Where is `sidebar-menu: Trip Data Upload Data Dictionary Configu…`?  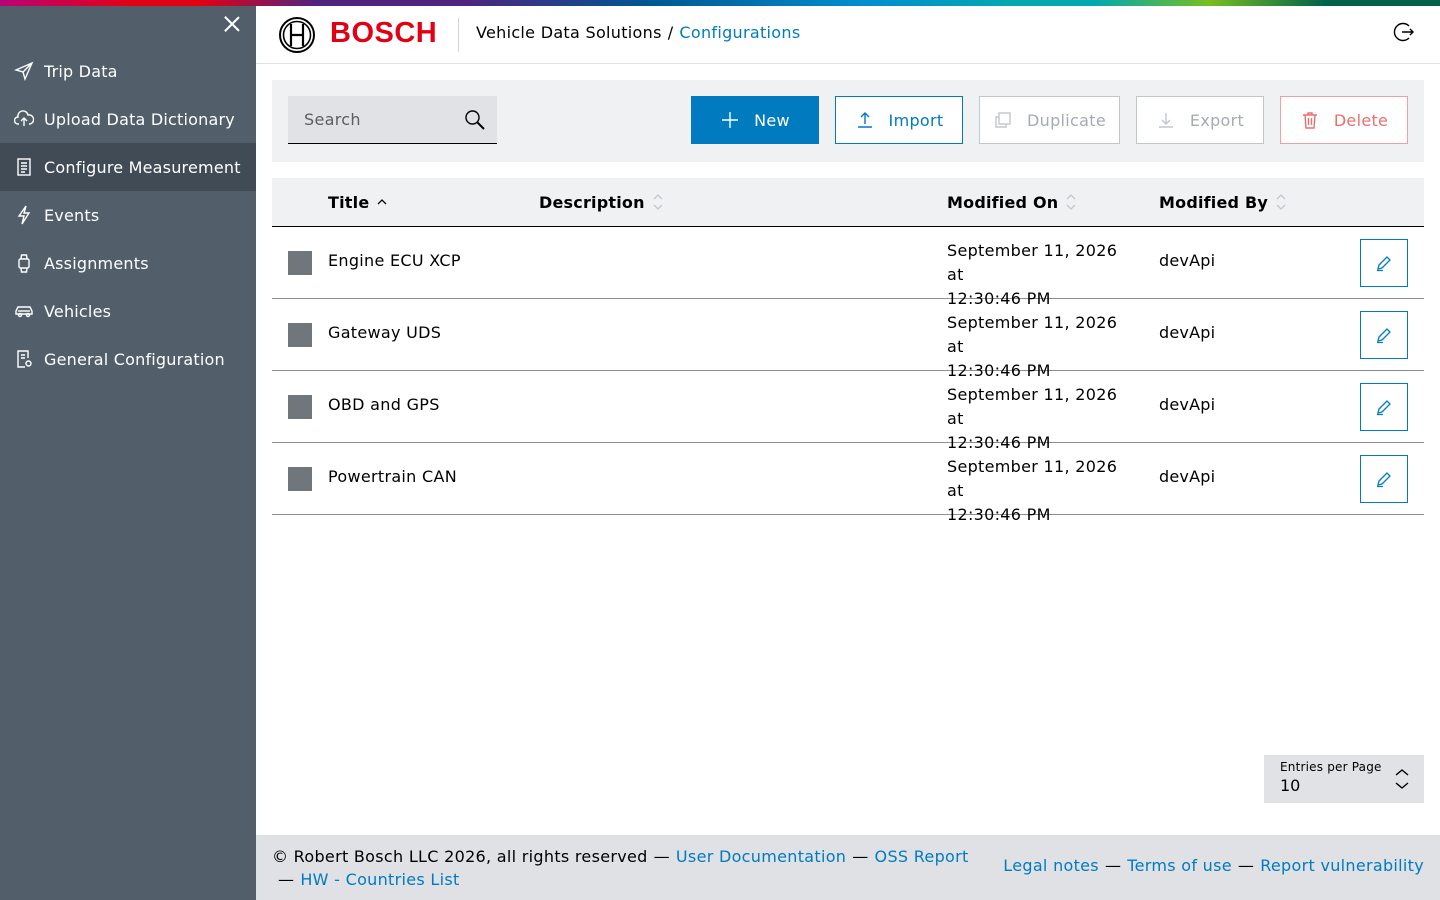
sidebar-menu: Trip Data Upload Data Dictionary Configu… is located at coordinates (128, 215).